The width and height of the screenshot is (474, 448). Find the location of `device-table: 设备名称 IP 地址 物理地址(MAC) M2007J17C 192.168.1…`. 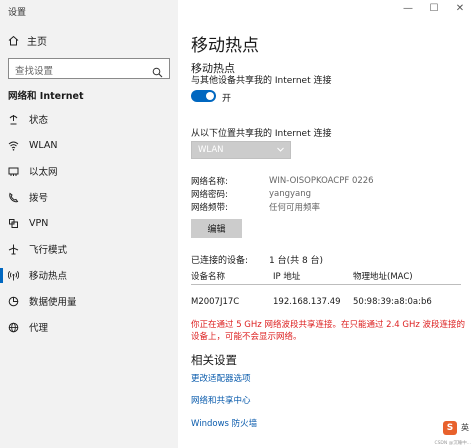

device-table: 设备名称 IP 地址 物理地址(MAC) M2007J17C 192.168.1… is located at coordinates (326, 291).